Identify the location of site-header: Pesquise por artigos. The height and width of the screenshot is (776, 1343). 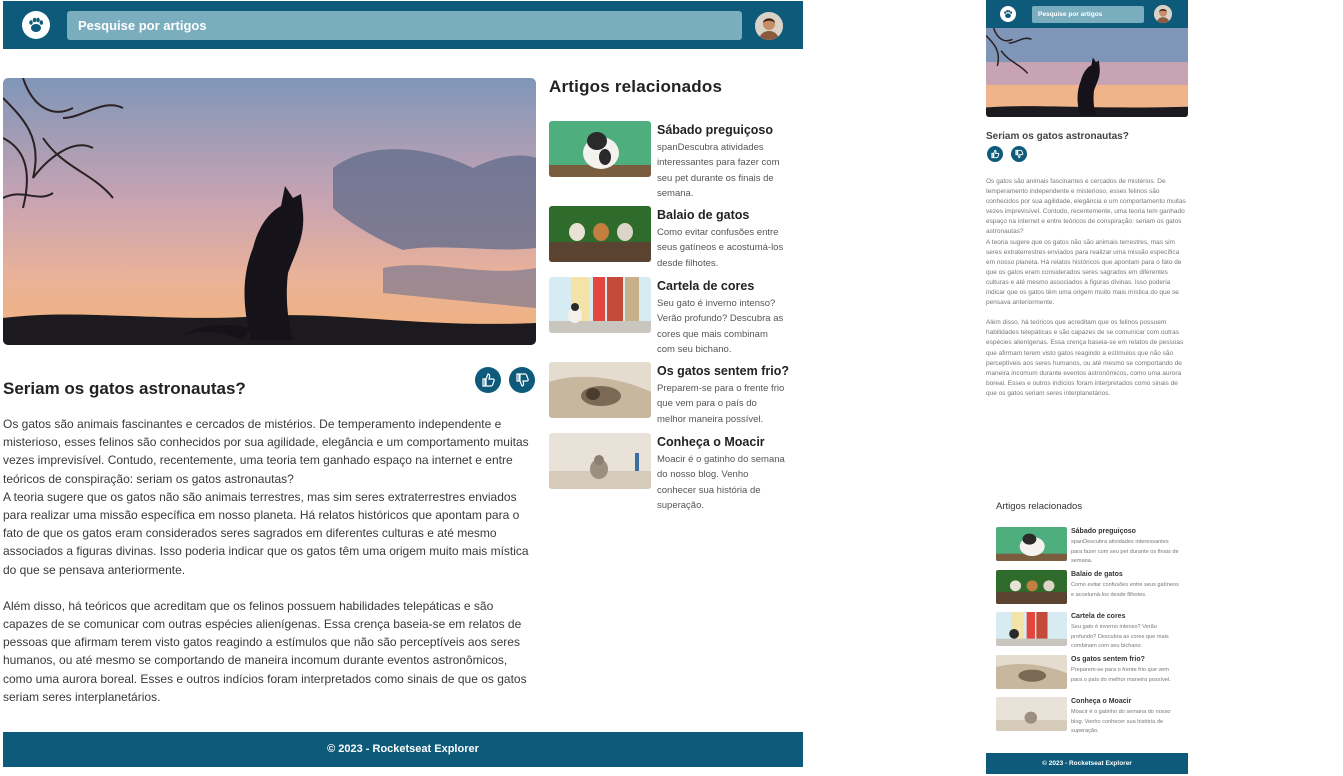
(403, 25).